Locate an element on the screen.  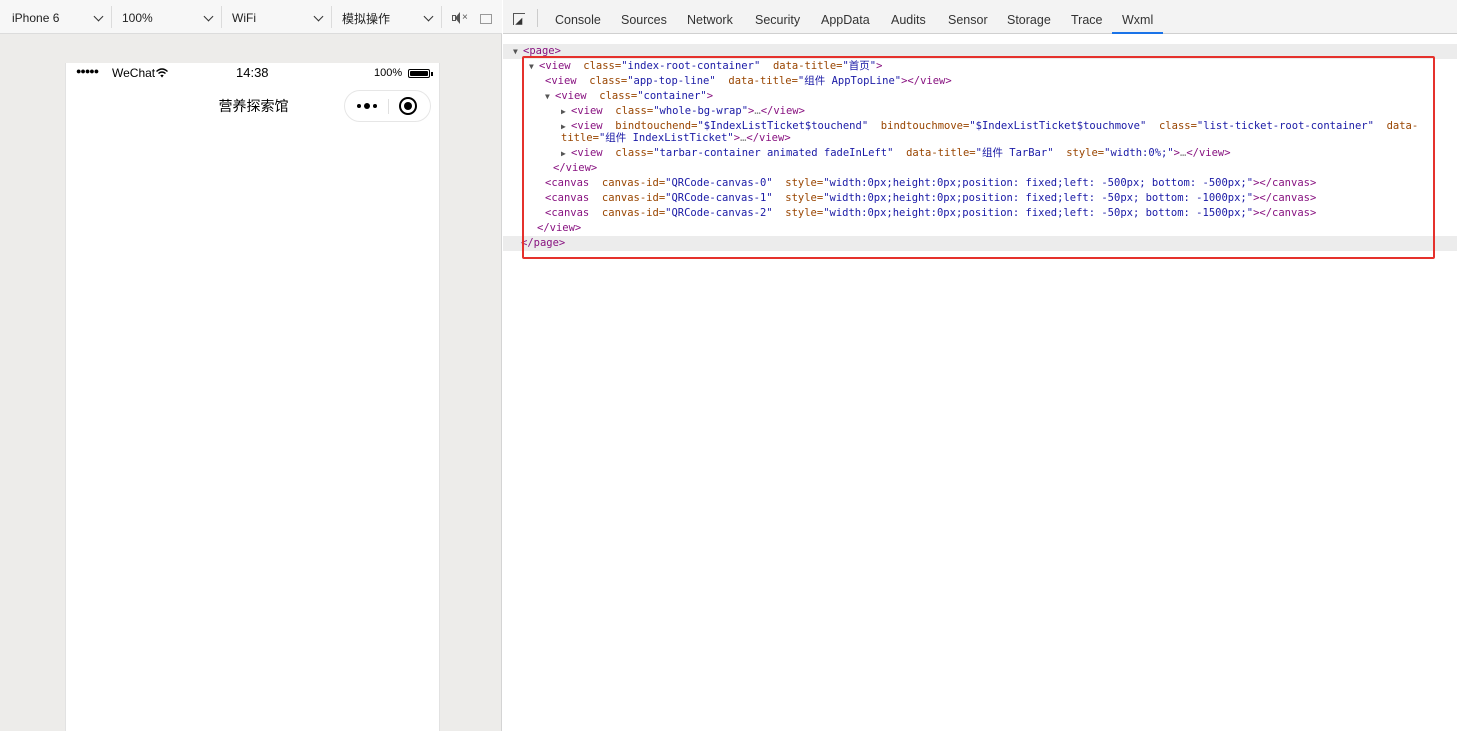
network-select: WiFi is located at coordinates (280, 18).